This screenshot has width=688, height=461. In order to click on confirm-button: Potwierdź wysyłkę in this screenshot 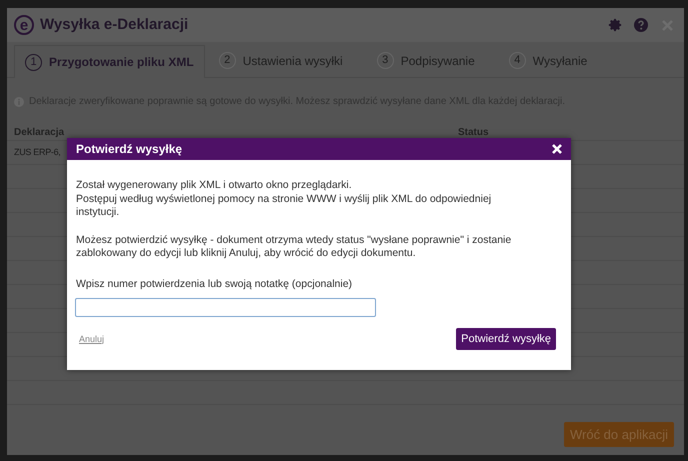, I will do `click(506, 339)`.